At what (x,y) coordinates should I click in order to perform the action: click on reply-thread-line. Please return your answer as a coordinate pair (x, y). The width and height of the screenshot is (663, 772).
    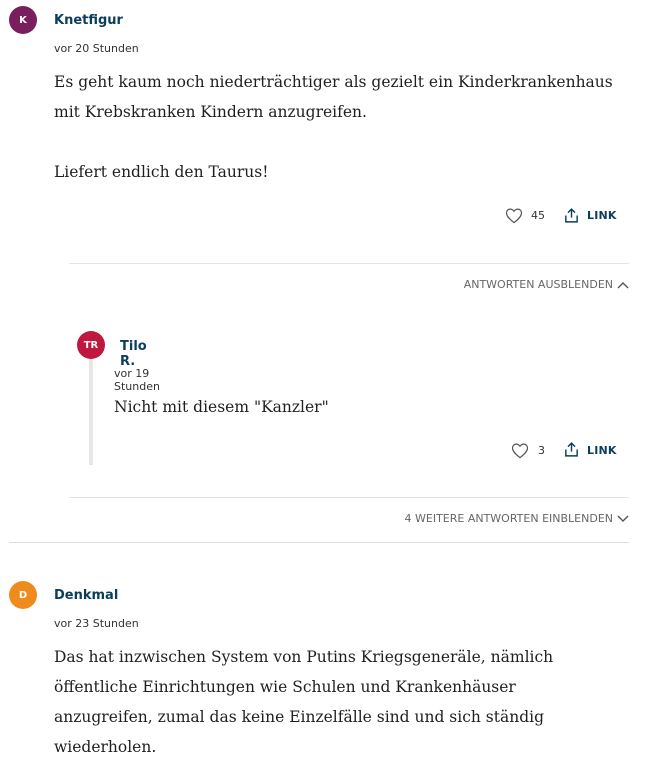
    Looking at the image, I should click on (91, 405).